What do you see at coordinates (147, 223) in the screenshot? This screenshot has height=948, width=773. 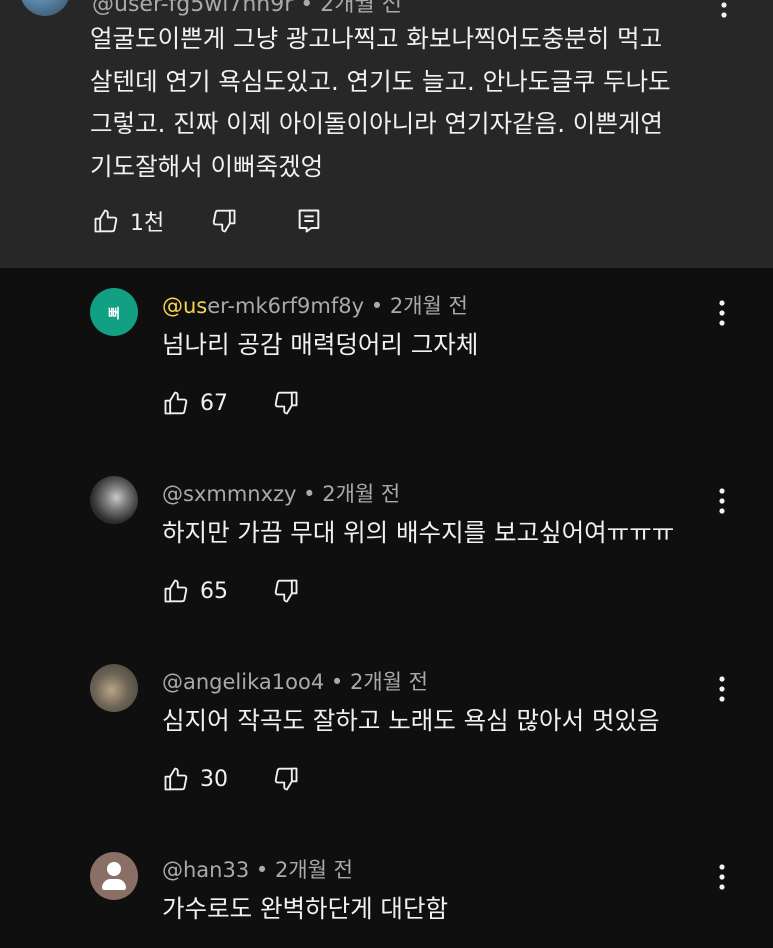 I see `like-count: 1천` at bounding box center [147, 223].